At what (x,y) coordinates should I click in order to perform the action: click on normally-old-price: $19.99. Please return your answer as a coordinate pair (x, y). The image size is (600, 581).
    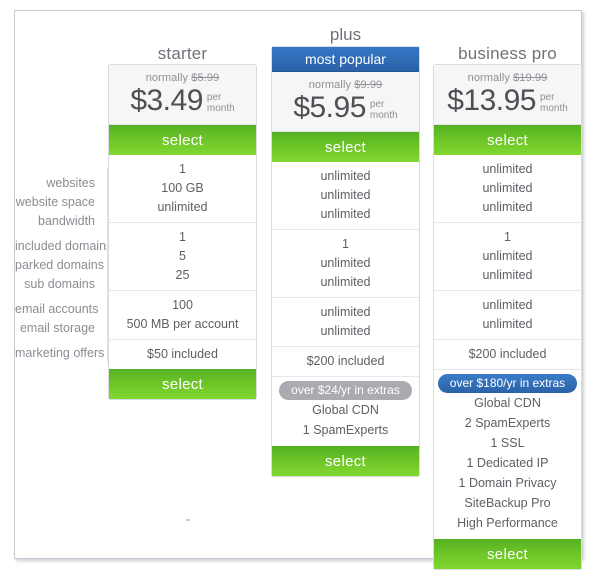
    Looking at the image, I should click on (530, 78).